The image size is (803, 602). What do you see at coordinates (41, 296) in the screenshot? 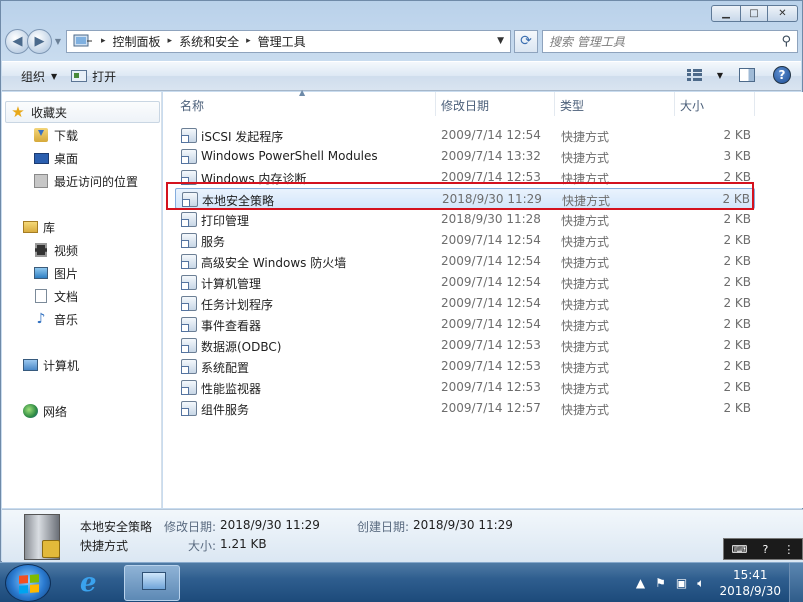
I see `documents-icon` at bounding box center [41, 296].